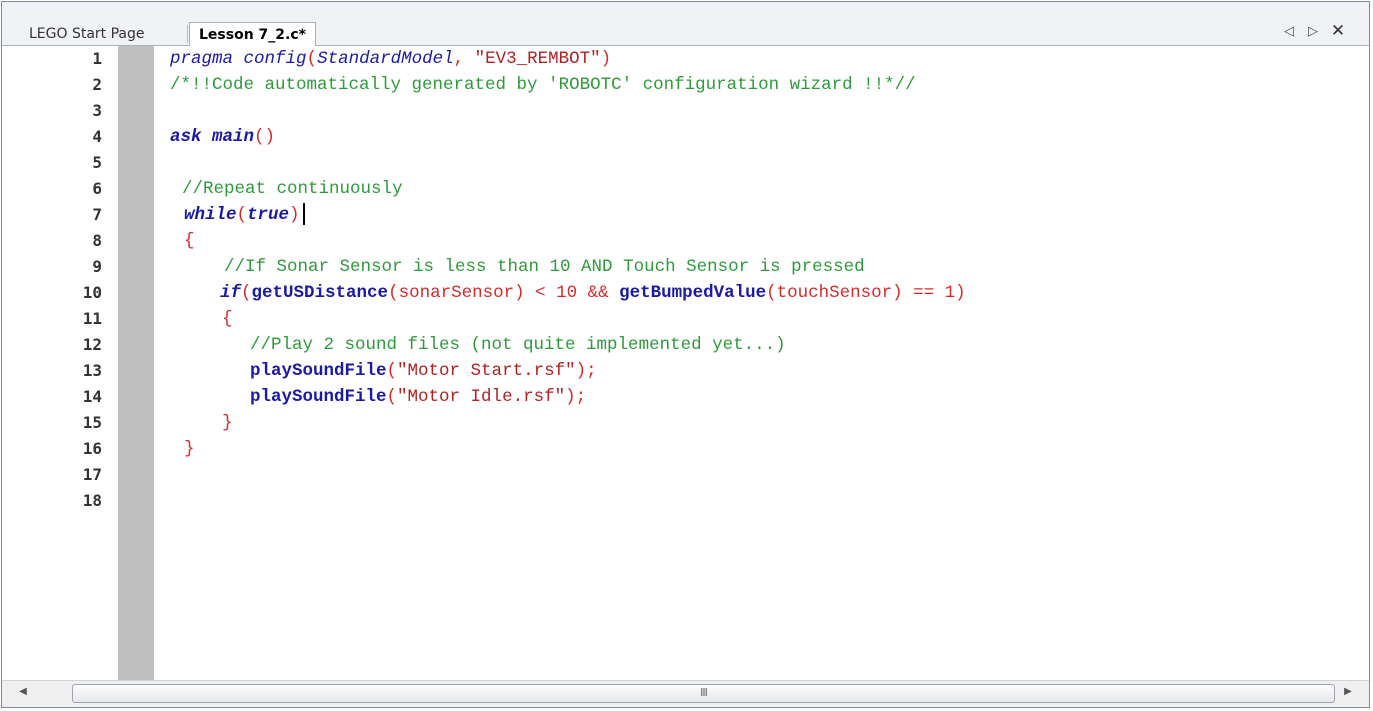  What do you see at coordinates (693, 293) in the screenshot?
I see `function-name: getBumpedValue` at bounding box center [693, 293].